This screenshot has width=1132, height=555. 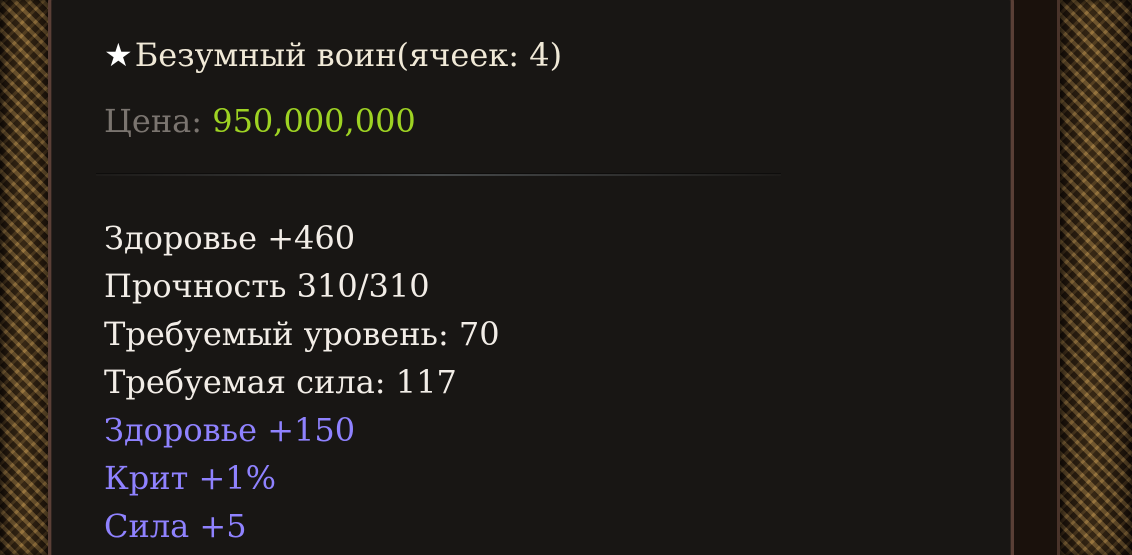 I want to click on left-ornamental-border, so click(x=27, y=277).